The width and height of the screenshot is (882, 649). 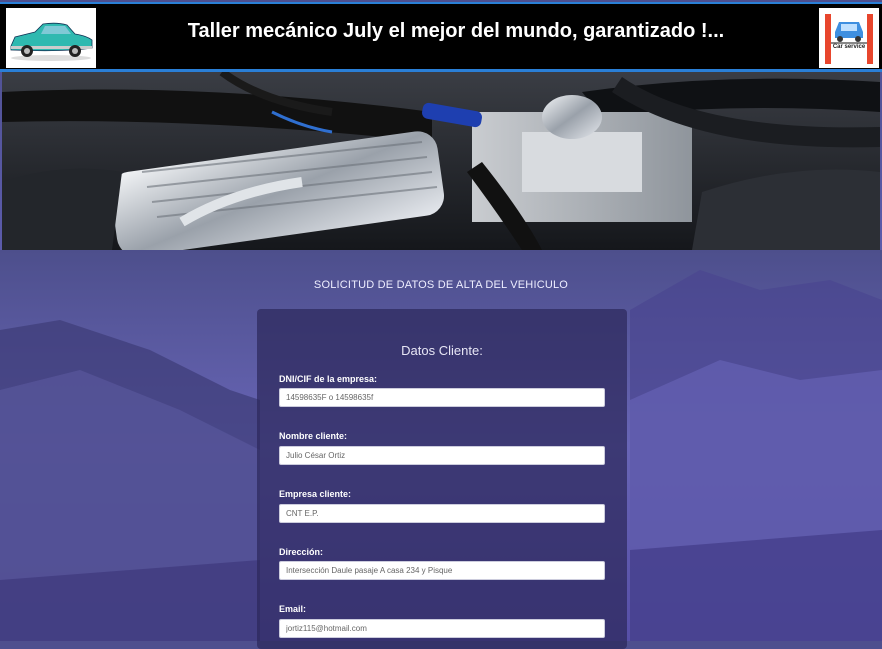 What do you see at coordinates (442, 455) in the screenshot?
I see `client-name-input` at bounding box center [442, 455].